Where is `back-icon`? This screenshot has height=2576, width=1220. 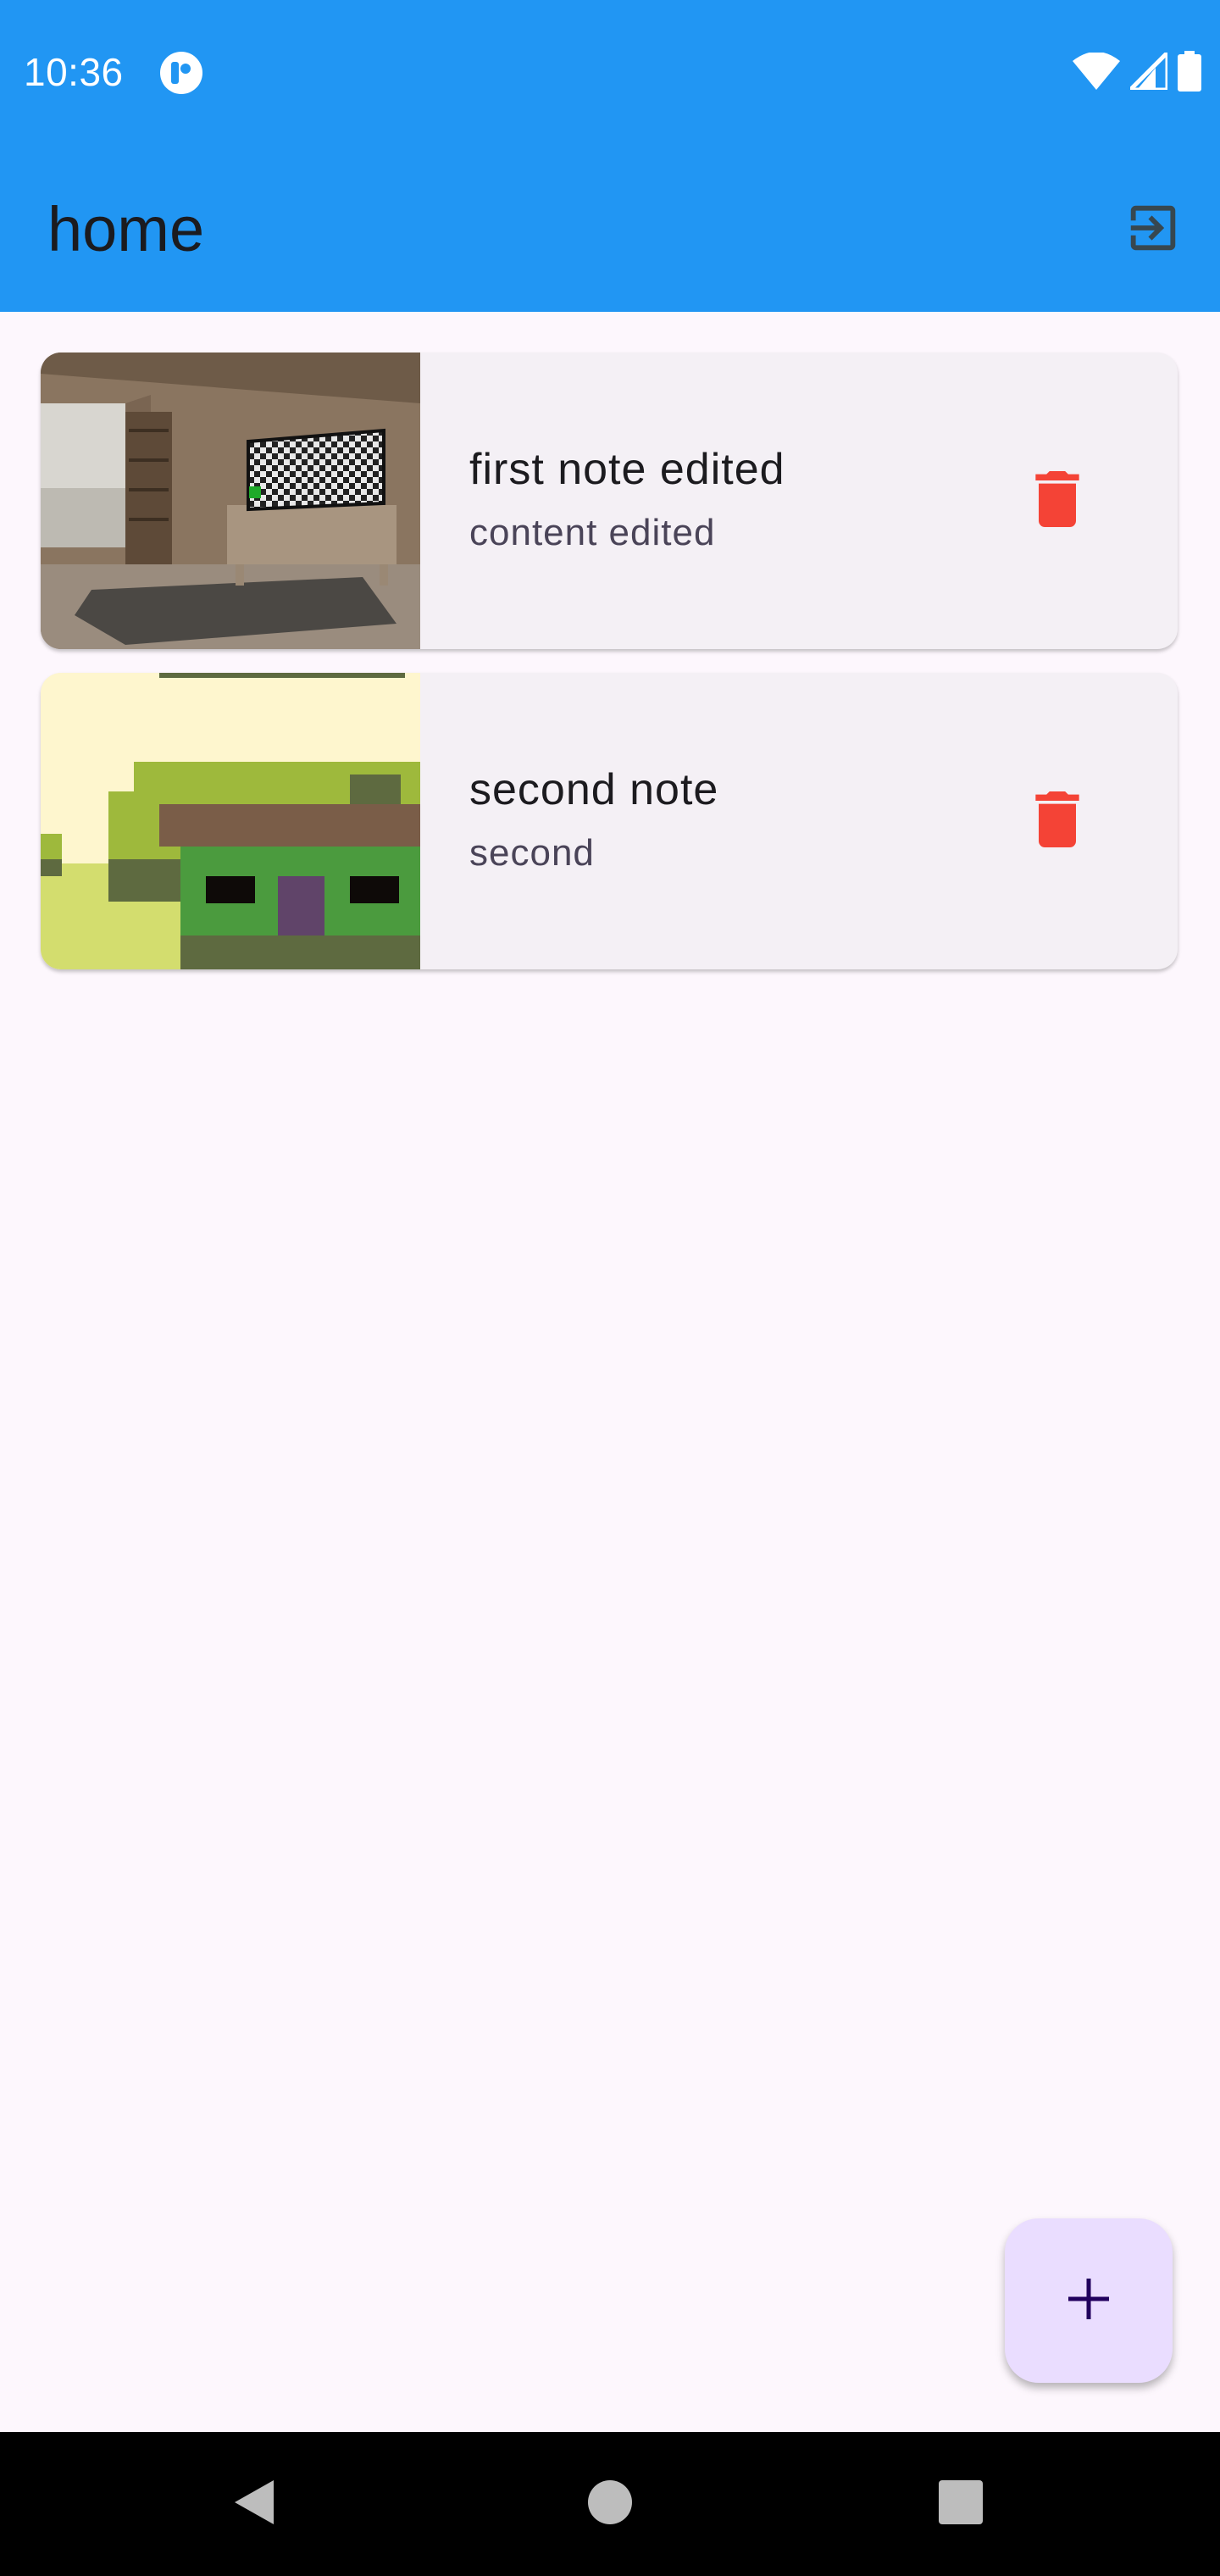
back-icon is located at coordinates (254, 2504).